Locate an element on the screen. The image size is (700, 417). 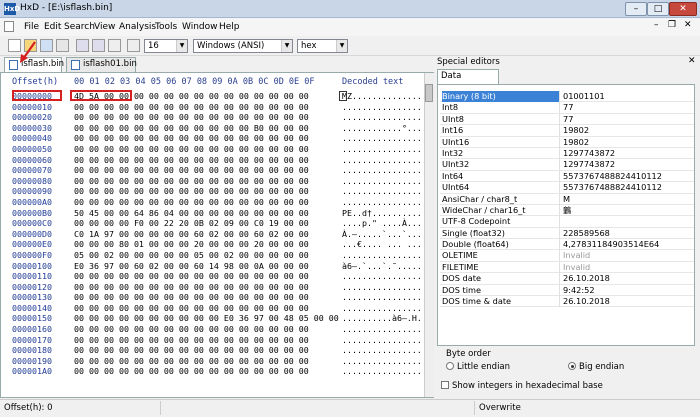
inspector-row: FILETIME Invalid is located at coordinates (567, 267).